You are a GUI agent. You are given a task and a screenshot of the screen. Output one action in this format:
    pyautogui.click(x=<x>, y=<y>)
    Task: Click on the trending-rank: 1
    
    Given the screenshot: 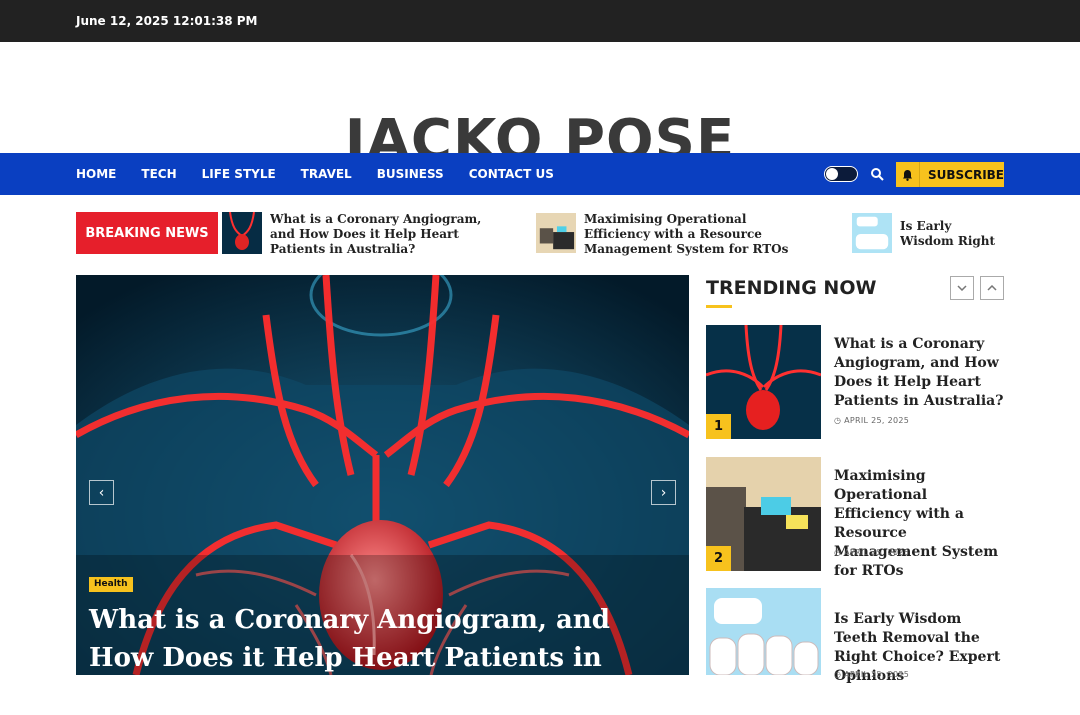 What is the action you would take?
    pyautogui.click(x=718, y=426)
    